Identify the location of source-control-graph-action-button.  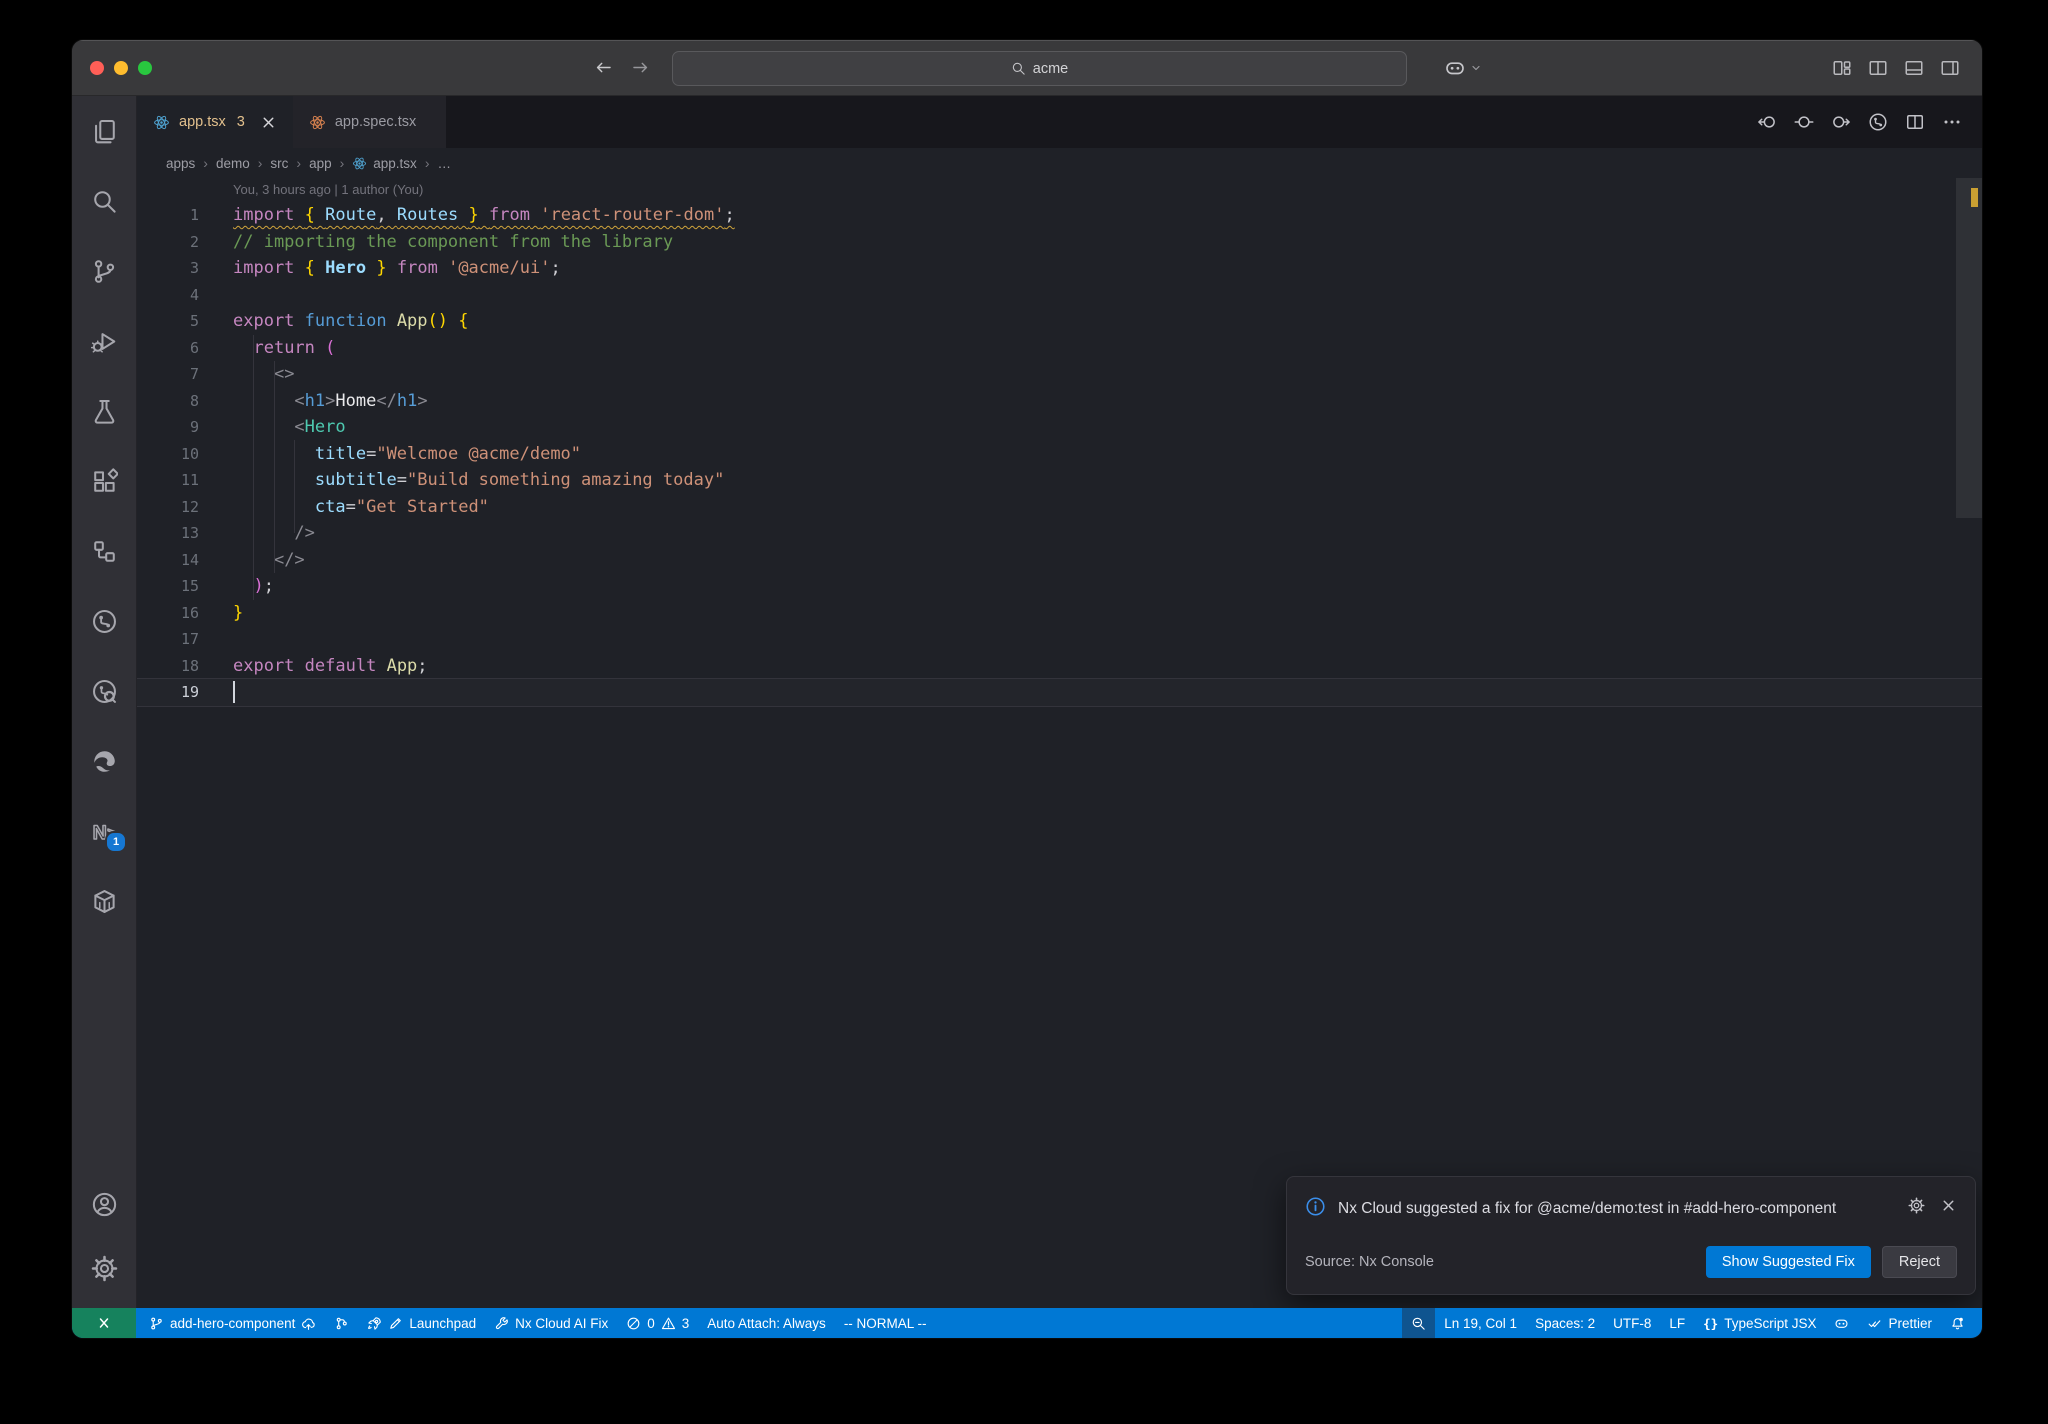
(1878, 122).